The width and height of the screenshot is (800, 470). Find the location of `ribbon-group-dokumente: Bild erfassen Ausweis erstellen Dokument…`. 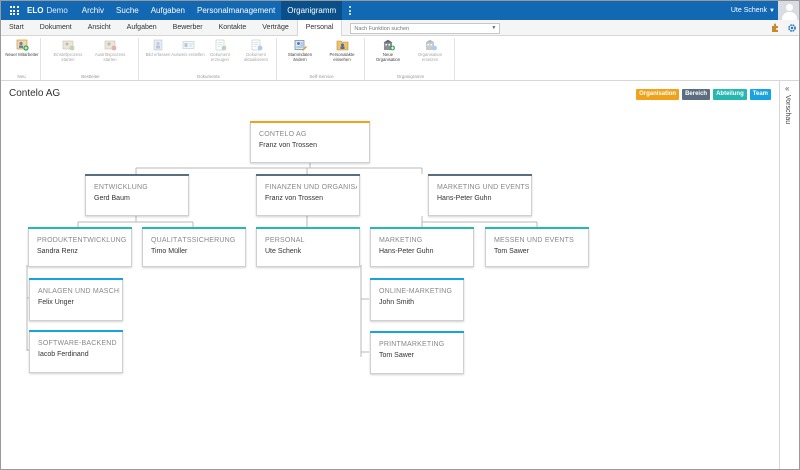

ribbon-group-dokumente: Bild erfassen Ausweis erstellen Dokument… is located at coordinates (209, 59).